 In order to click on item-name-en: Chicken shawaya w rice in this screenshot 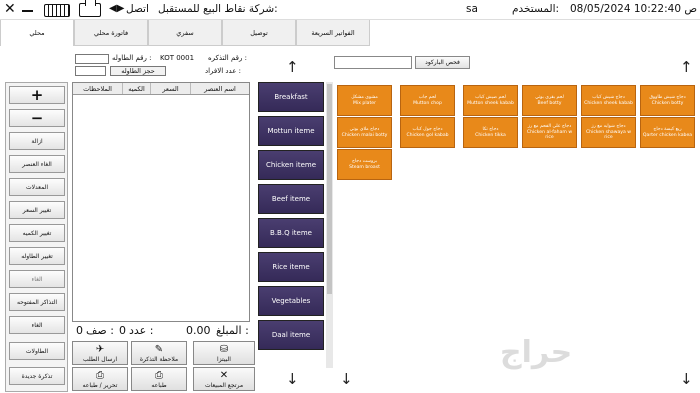, I will do `click(608, 135)`.